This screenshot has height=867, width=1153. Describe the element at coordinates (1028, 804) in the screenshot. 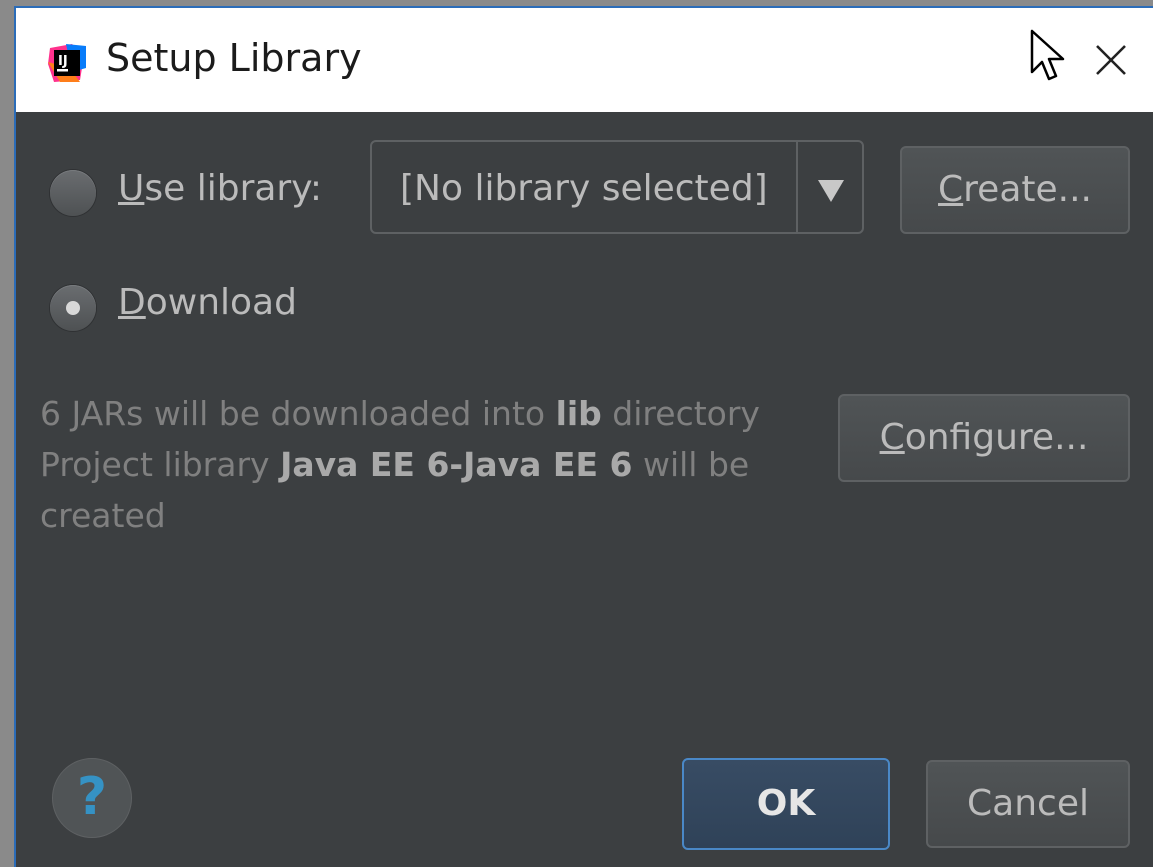

I see `cancel-button: Cancel` at that location.